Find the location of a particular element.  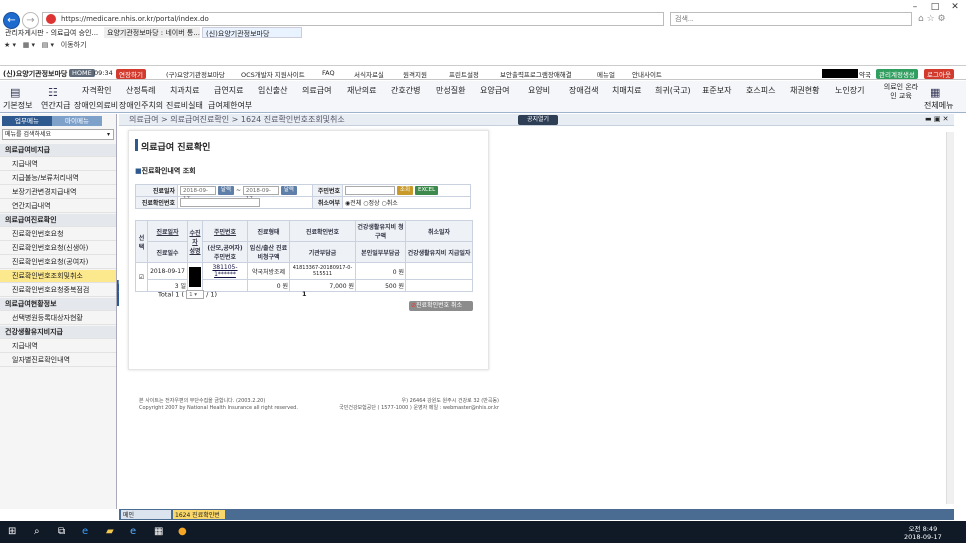

window-controls-icon: ▬ ▣ ✕ is located at coordinates (937, 119).